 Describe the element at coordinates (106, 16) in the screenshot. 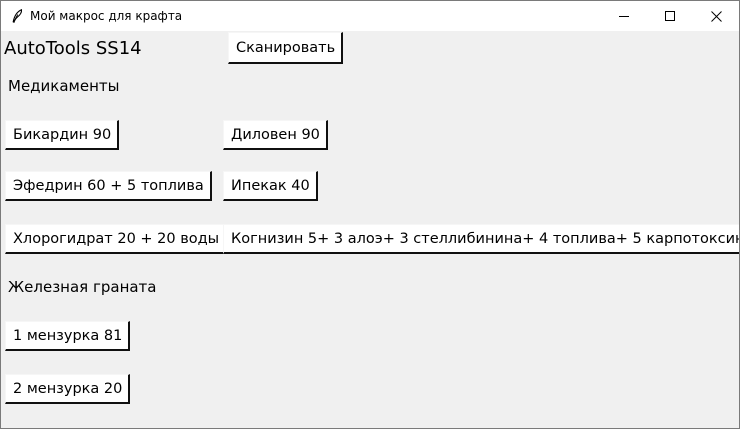

I see `window-title: Мой макрос для крафта` at that location.